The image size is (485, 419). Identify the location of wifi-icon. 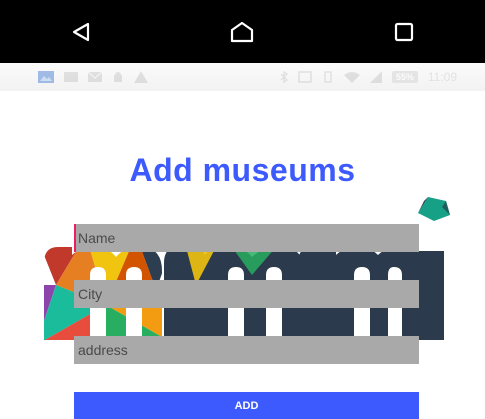
(351, 77).